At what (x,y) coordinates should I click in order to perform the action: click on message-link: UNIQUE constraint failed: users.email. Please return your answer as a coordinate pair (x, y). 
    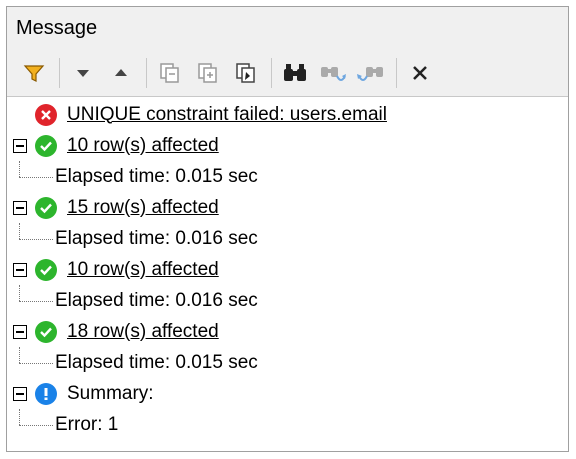
    Looking at the image, I should click on (227, 115).